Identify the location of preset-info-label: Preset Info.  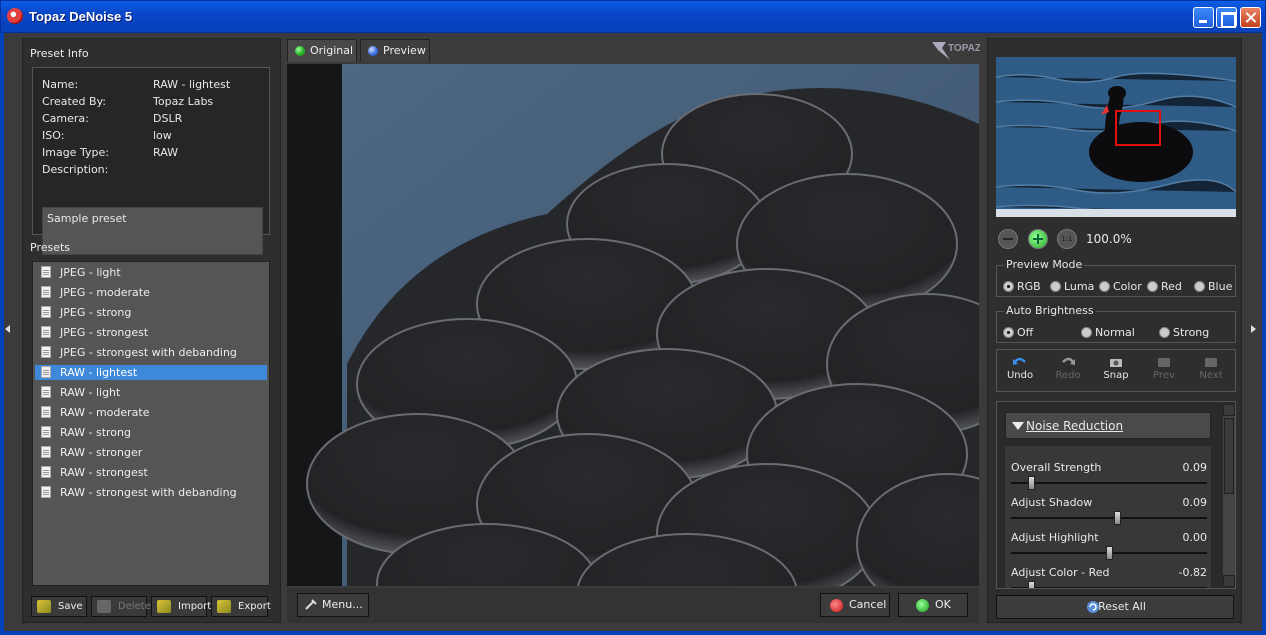
(59, 53).